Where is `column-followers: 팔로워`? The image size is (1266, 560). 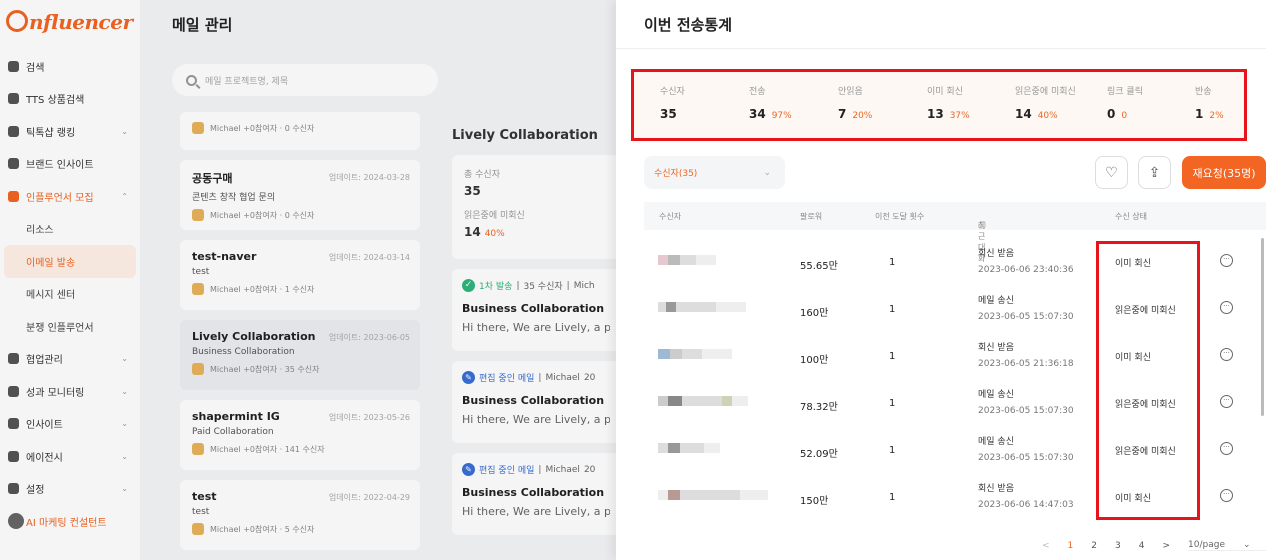
column-followers: 팔로워 is located at coordinates (811, 216).